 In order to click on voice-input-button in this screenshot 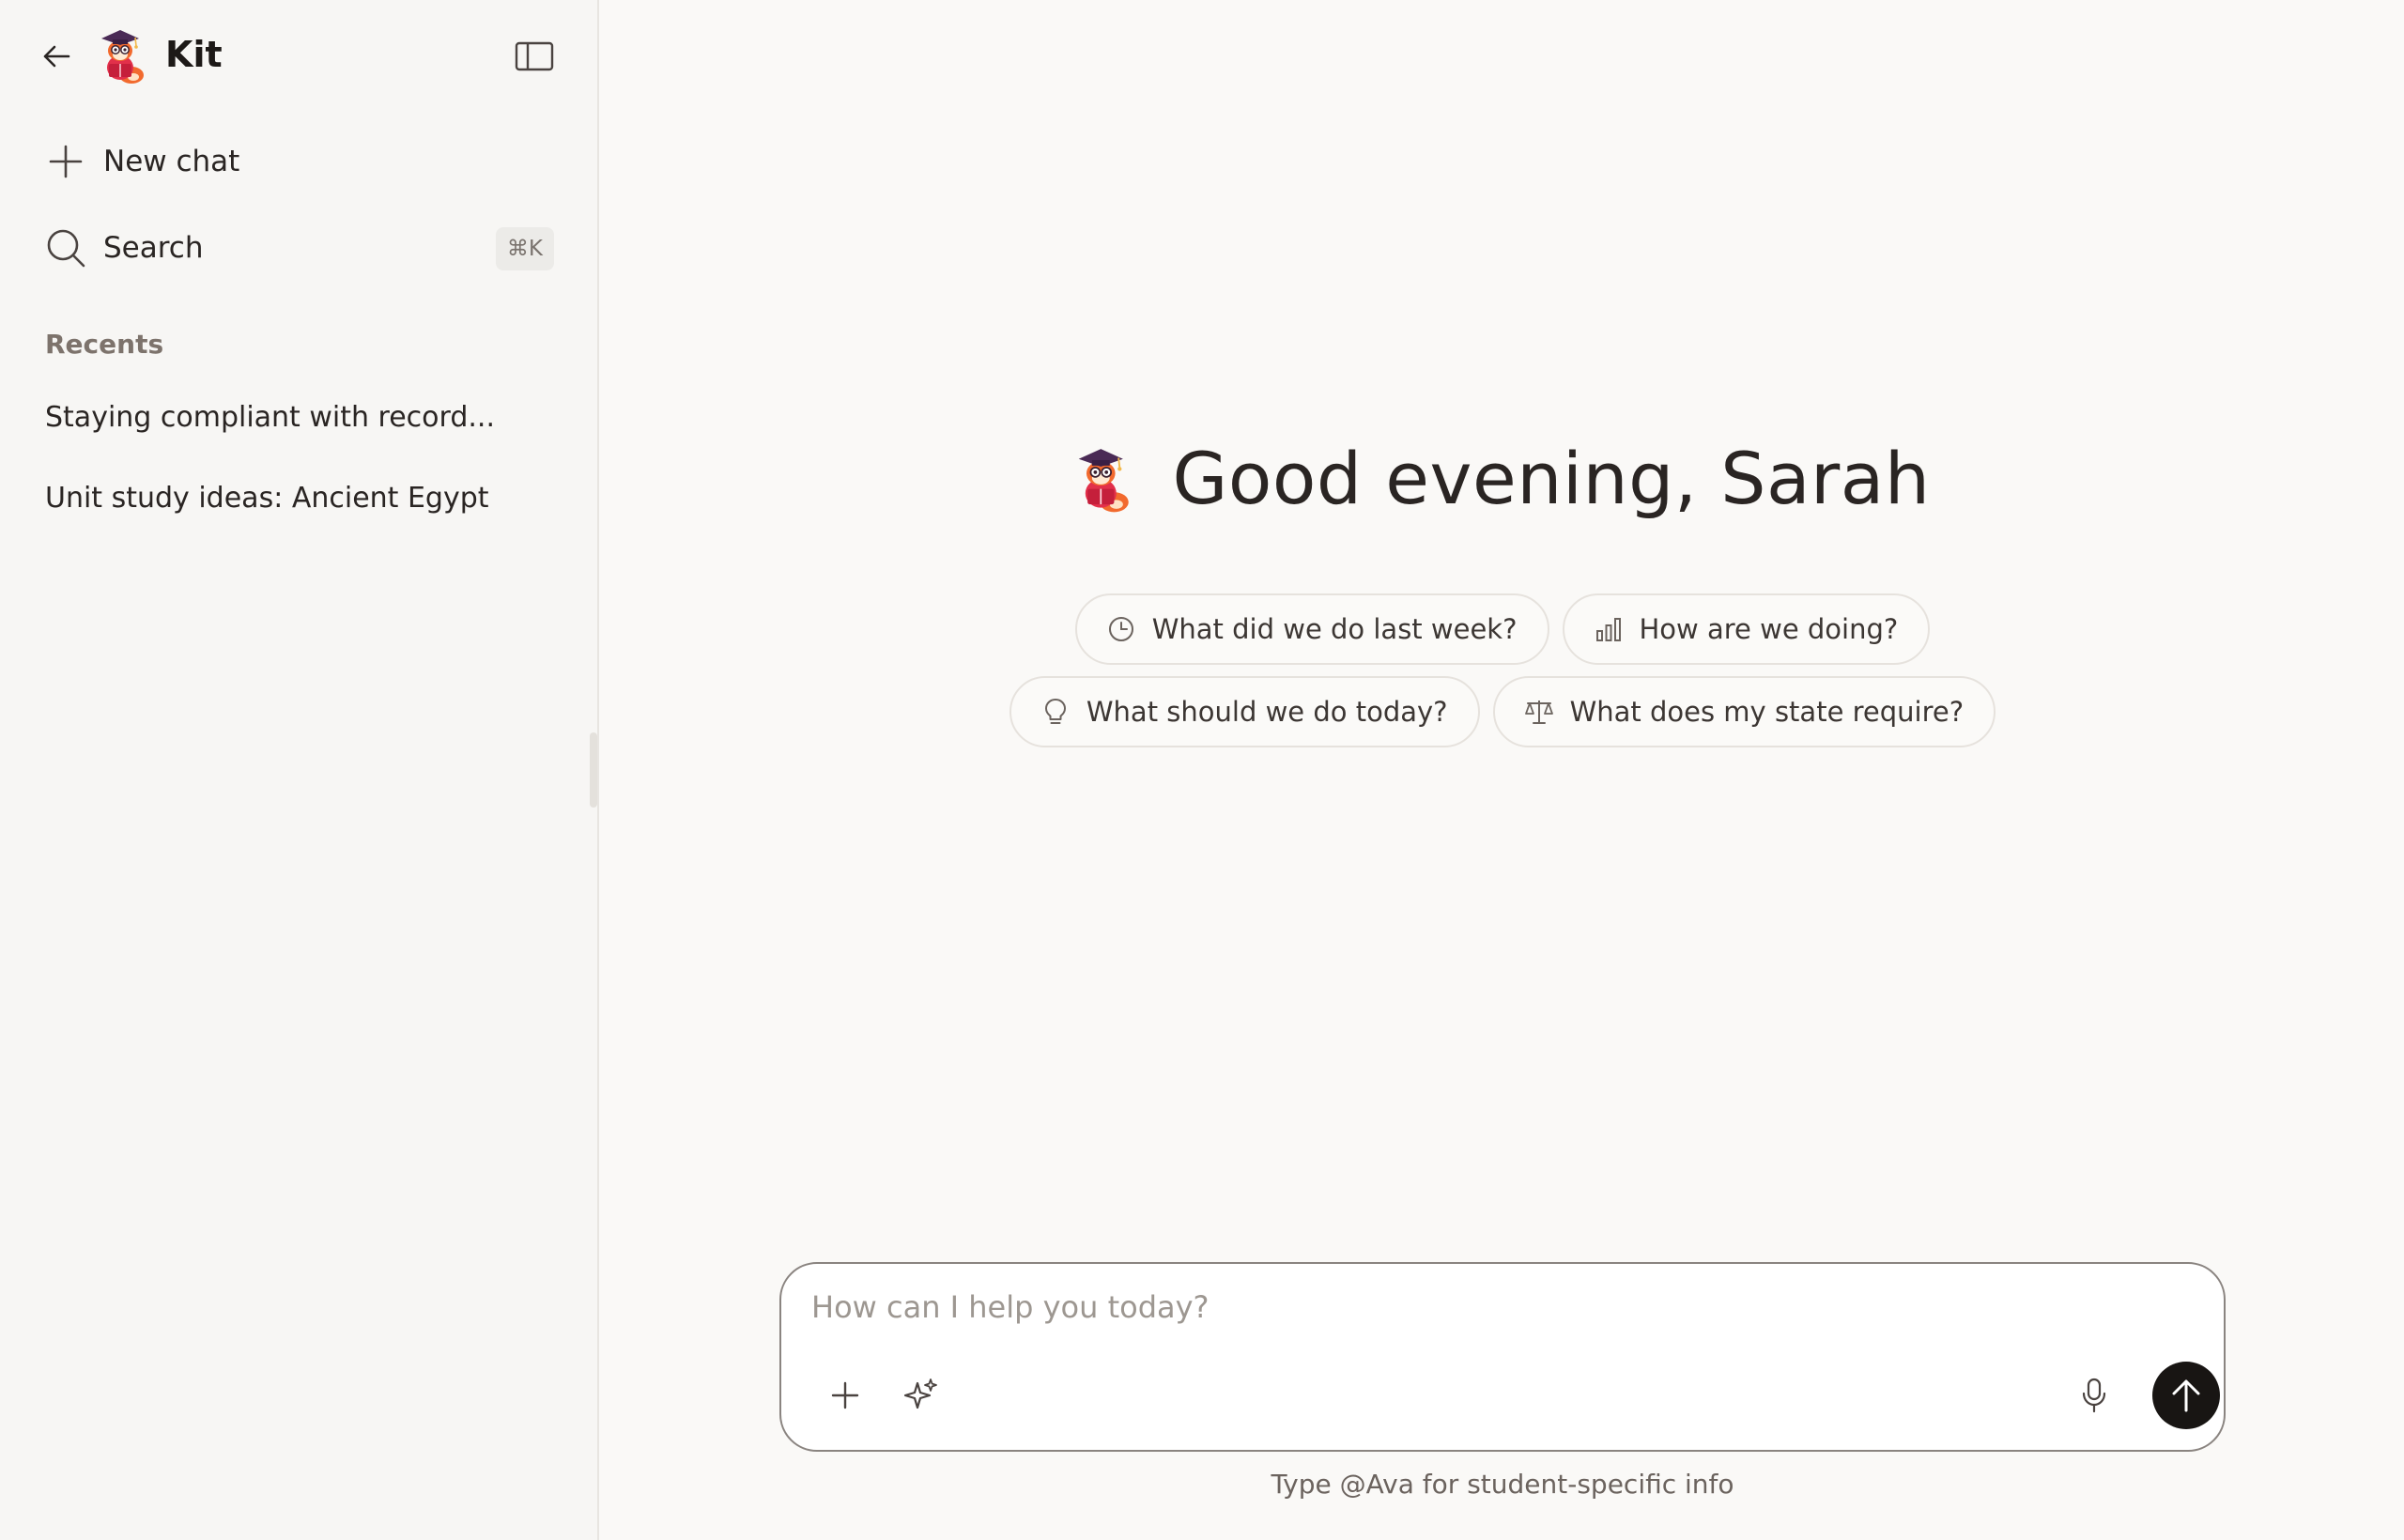, I will do `click(2094, 1395)`.